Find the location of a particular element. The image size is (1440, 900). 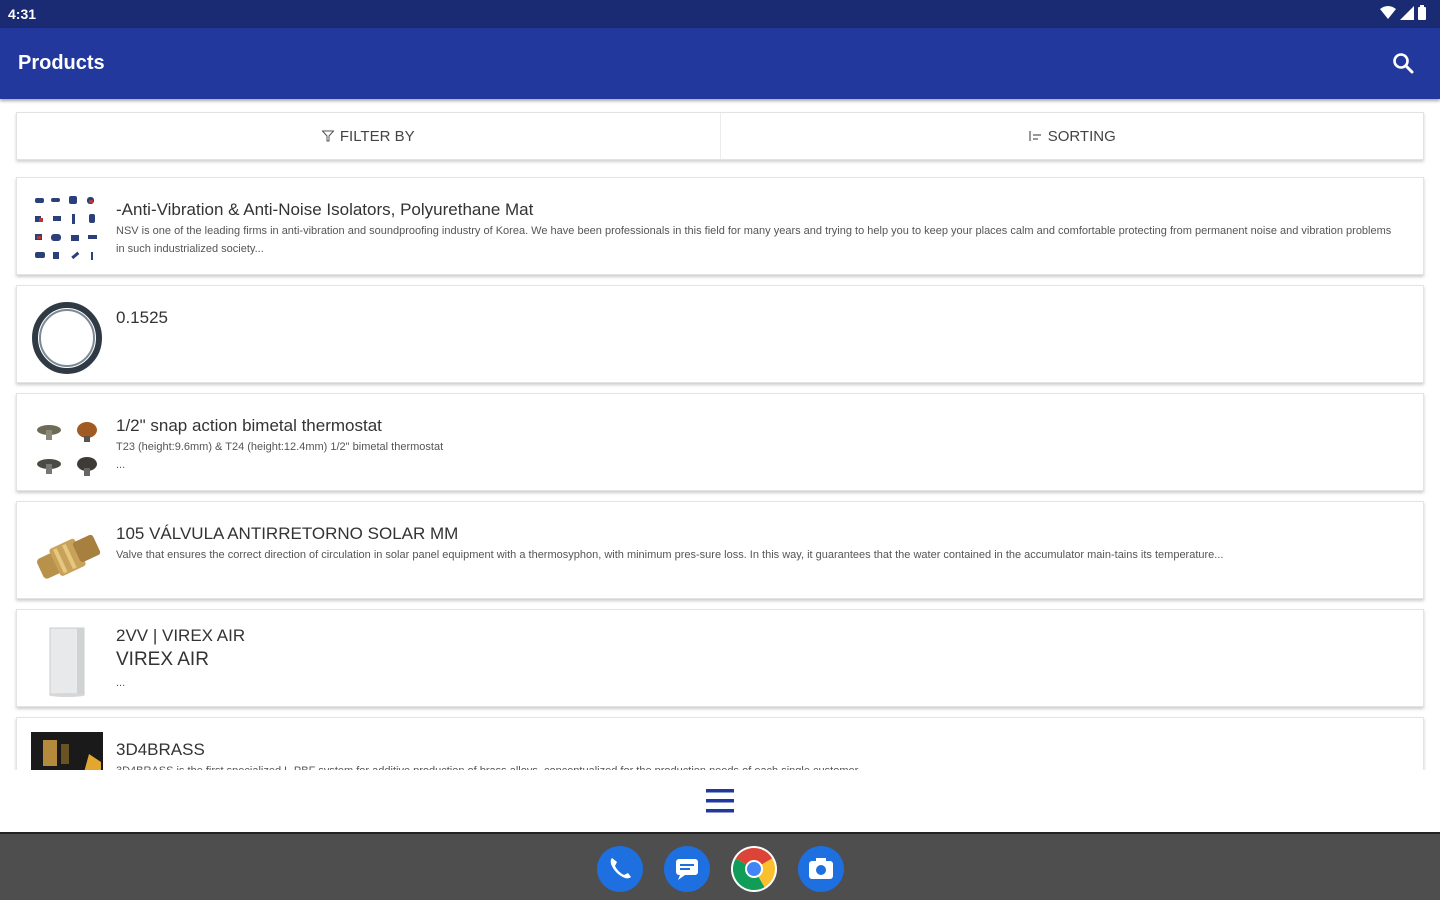

signal-icon is located at coordinates (1407, 15).